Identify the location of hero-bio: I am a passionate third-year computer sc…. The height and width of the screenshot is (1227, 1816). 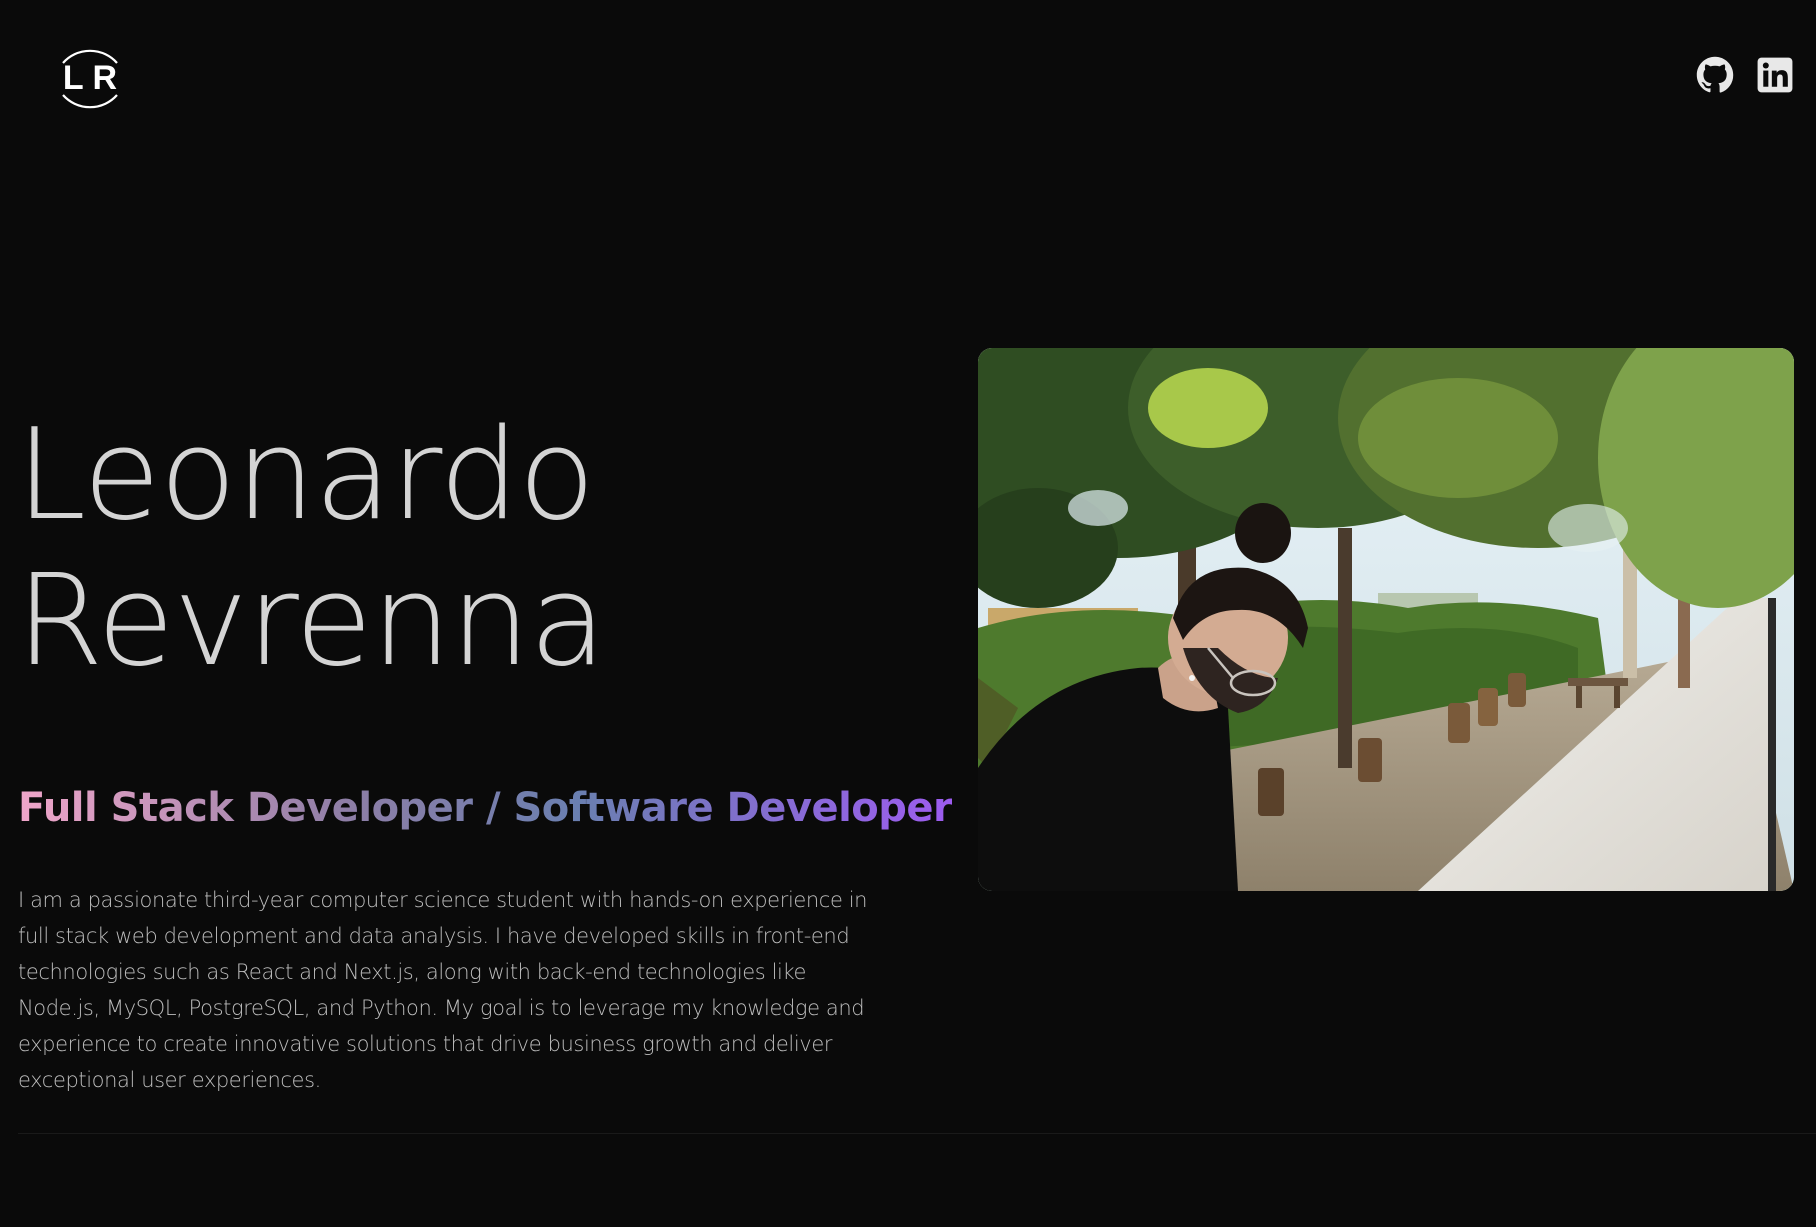
(443, 990).